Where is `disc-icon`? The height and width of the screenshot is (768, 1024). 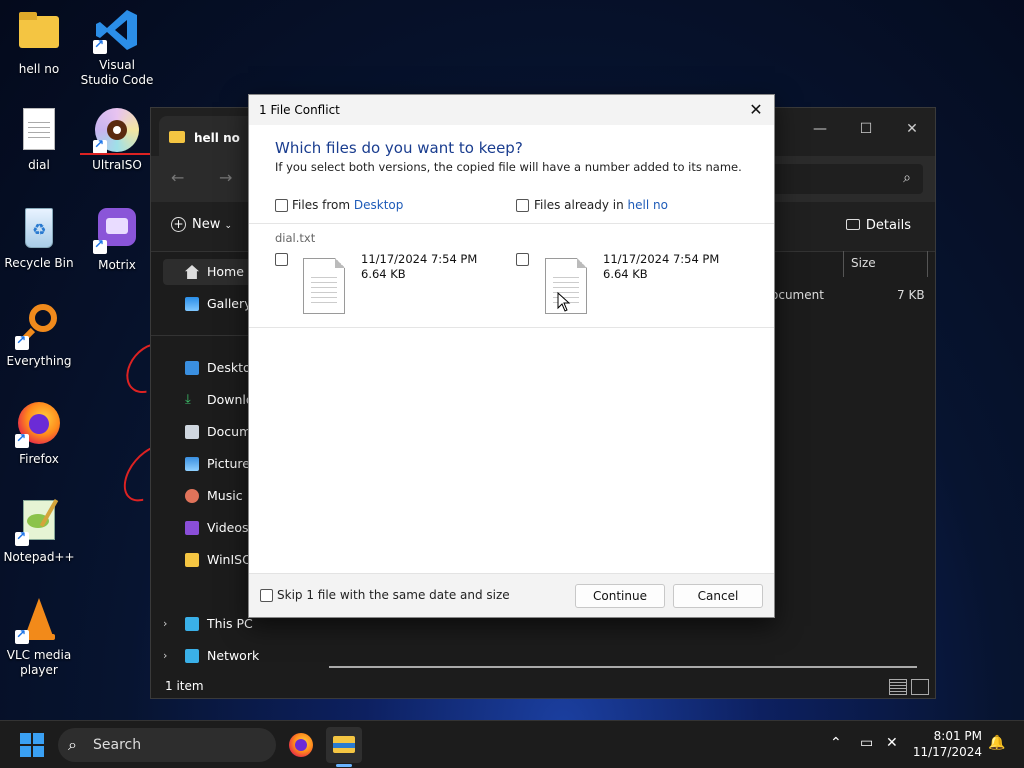
disc-icon is located at coordinates (117, 130).